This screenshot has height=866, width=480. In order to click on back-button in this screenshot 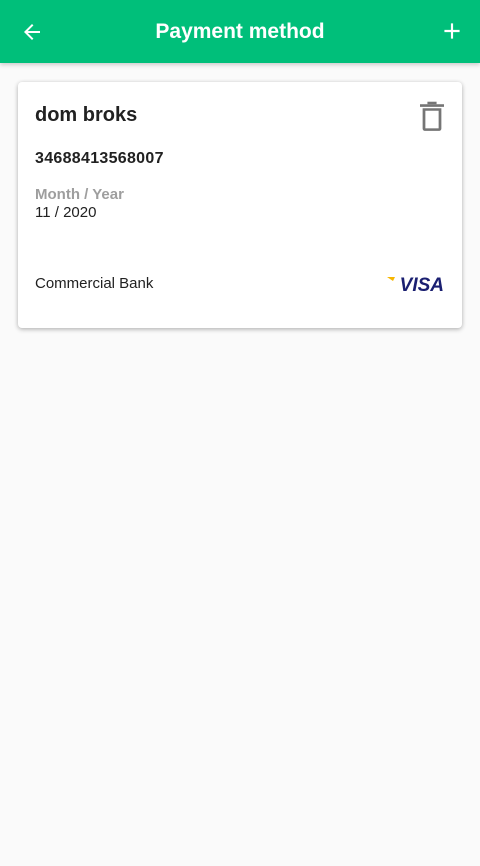, I will do `click(32, 32)`.